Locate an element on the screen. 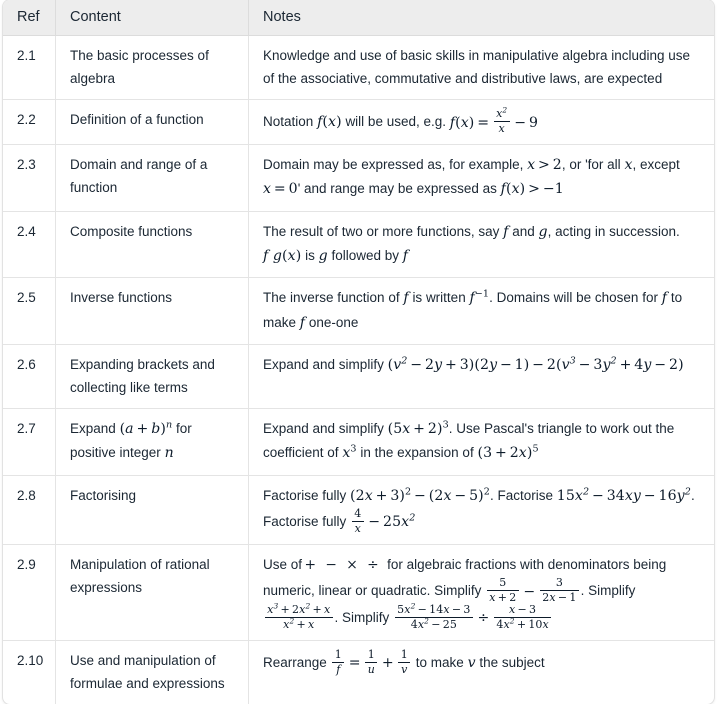 The height and width of the screenshot is (704, 717). cell-ref: 2.7 is located at coordinates (29, 441).